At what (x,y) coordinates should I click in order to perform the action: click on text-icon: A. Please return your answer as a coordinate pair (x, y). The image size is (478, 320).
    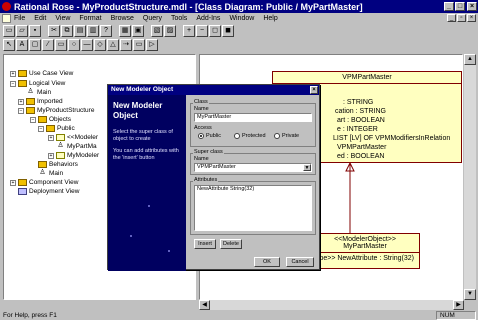
    Looking at the image, I should click on (22, 45).